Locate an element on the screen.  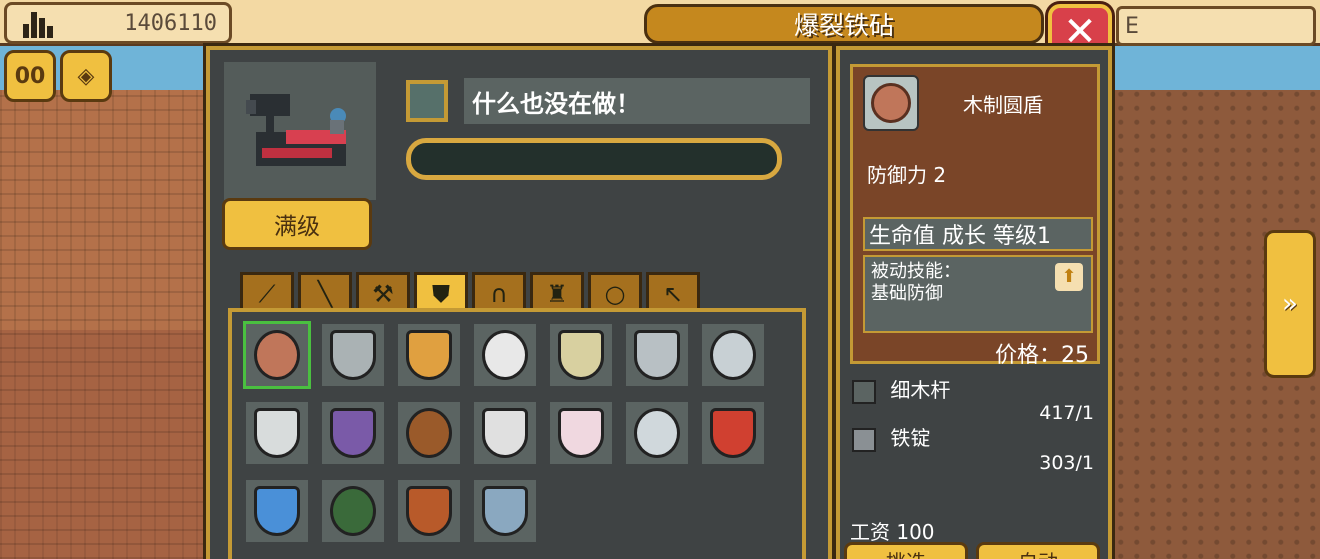
progress-bar is located at coordinates (594, 159).